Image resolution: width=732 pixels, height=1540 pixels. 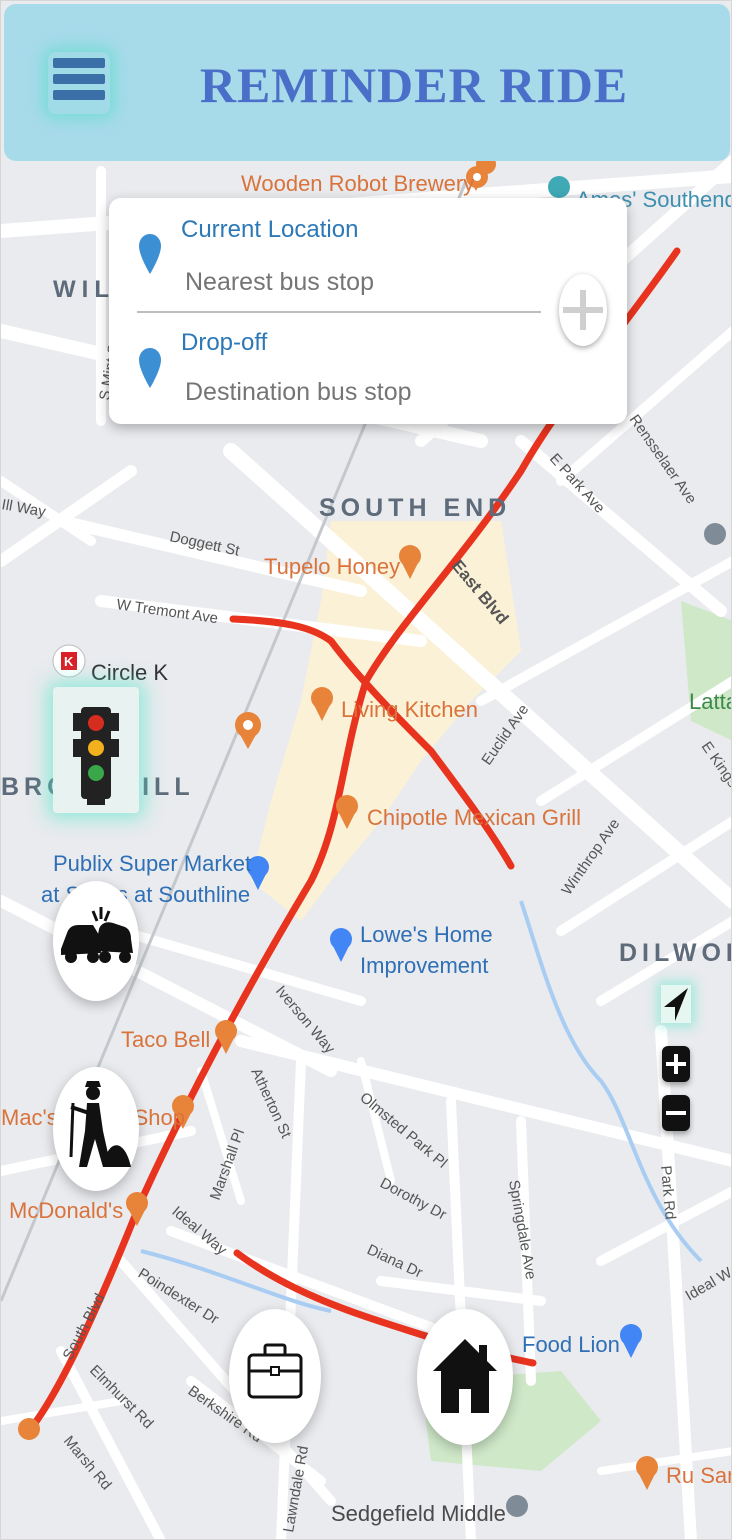 What do you see at coordinates (675, 953) in the screenshot?
I see `neighborhood-label: DILWOR` at bounding box center [675, 953].